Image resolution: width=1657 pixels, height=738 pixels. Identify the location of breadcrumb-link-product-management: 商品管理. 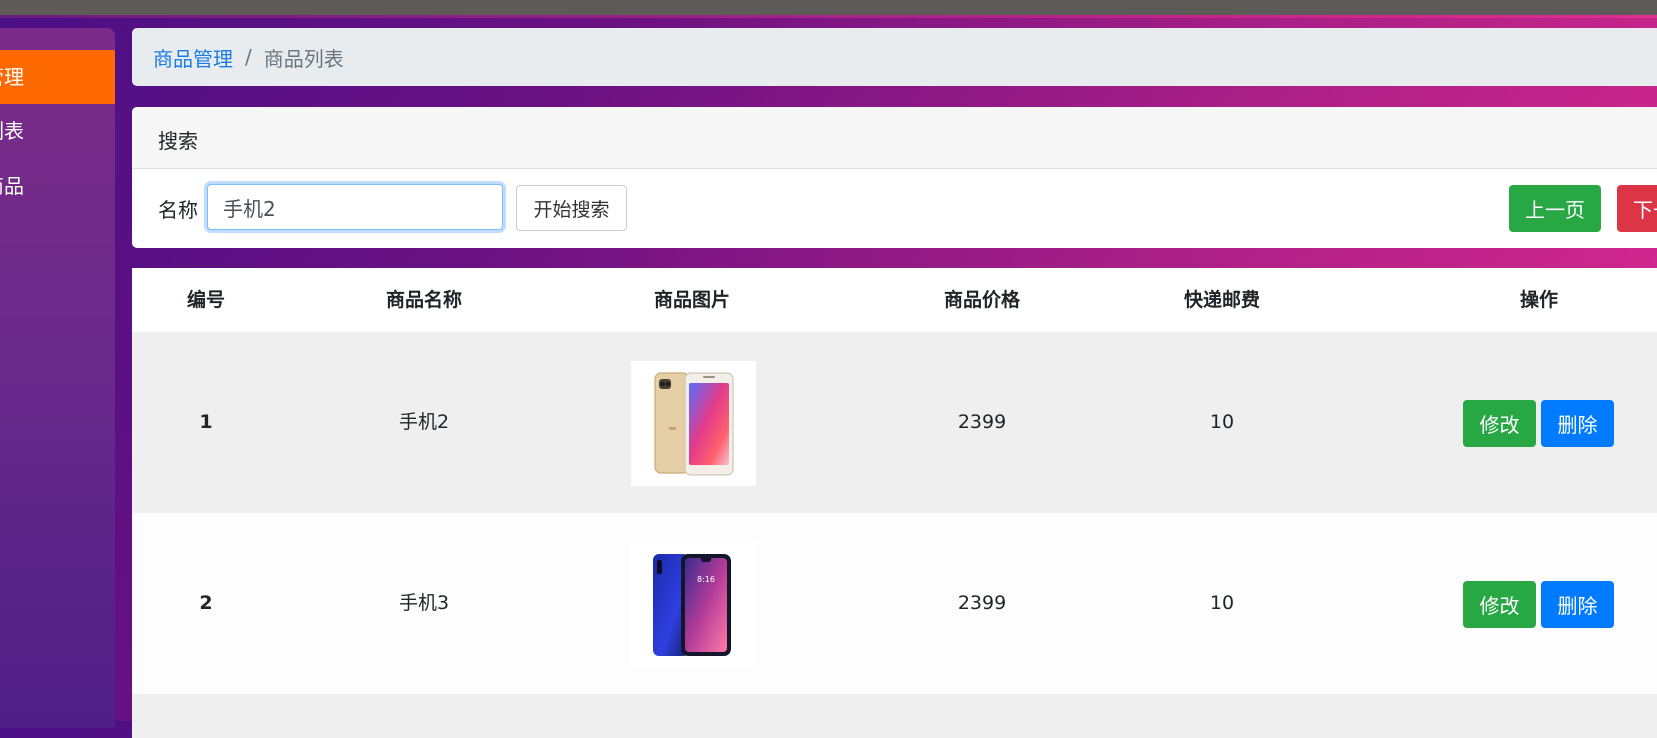
(193, 57).